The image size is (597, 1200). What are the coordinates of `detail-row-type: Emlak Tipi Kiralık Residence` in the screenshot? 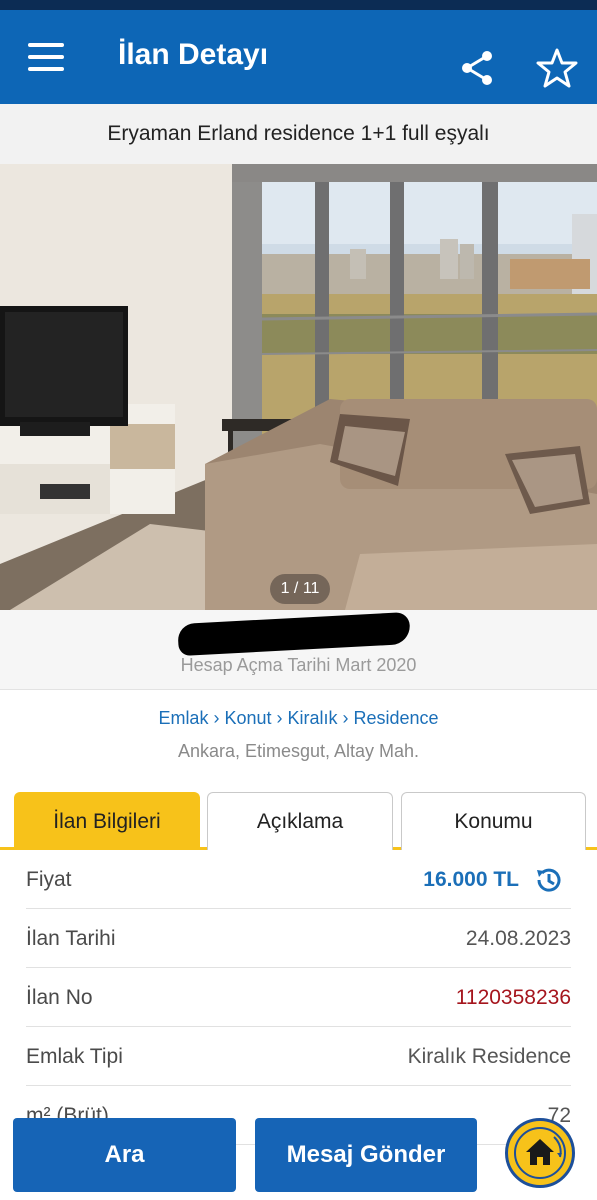 It's located at (298, 1056).